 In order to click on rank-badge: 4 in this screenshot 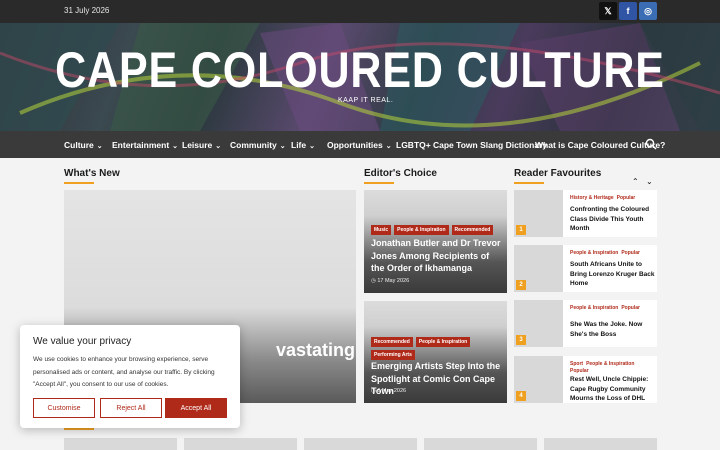, I will do `click(521, 396)`.